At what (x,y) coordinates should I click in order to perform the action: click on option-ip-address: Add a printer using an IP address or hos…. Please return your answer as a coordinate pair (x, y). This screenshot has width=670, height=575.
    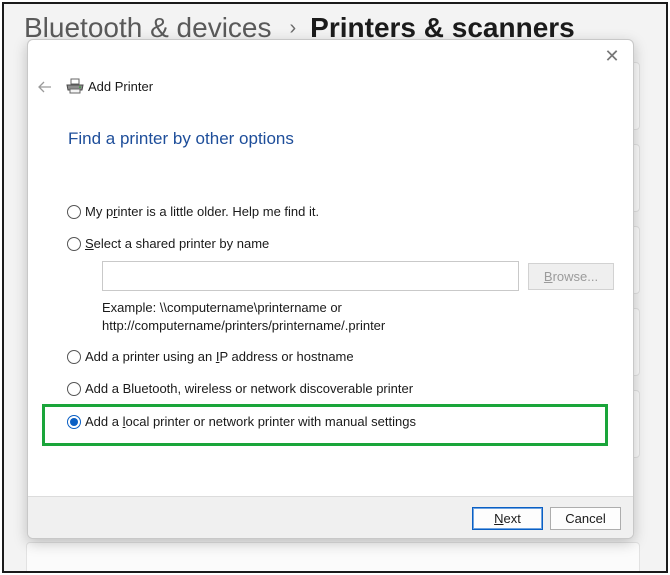
    Looking at the image, I should click on (210, 356).